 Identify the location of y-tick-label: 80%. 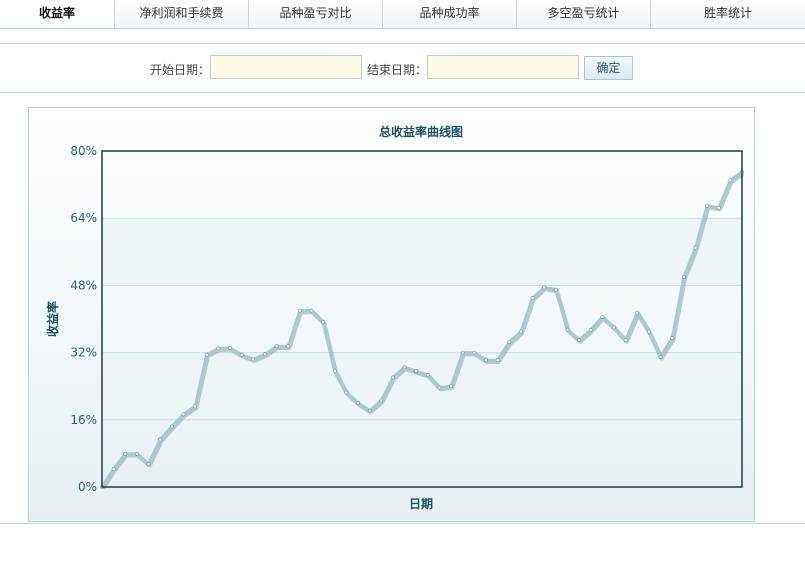
(83, 151).